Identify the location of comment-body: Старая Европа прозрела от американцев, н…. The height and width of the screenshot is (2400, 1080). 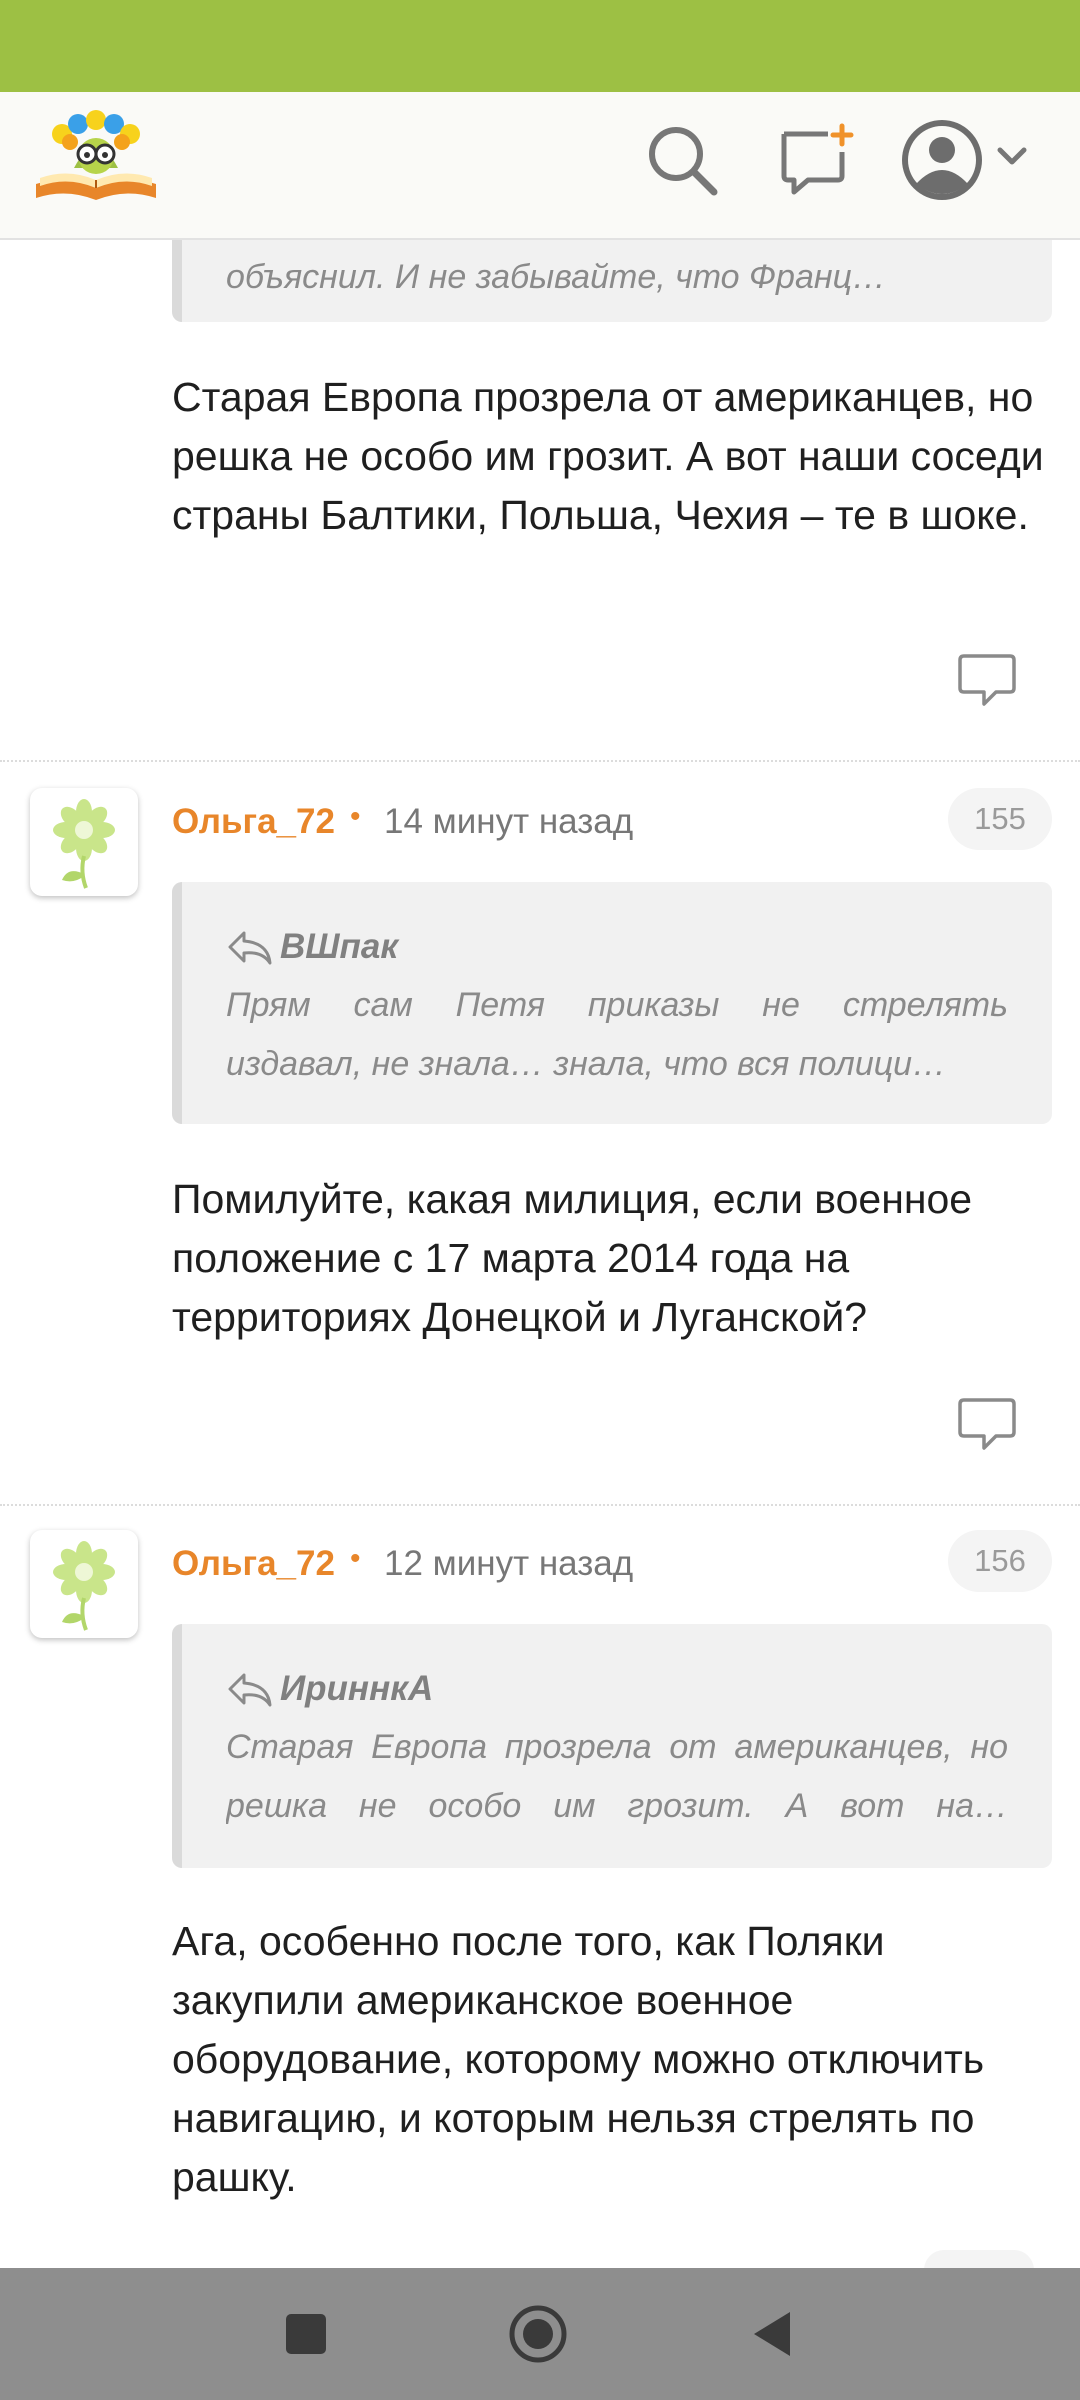
(608, 456).